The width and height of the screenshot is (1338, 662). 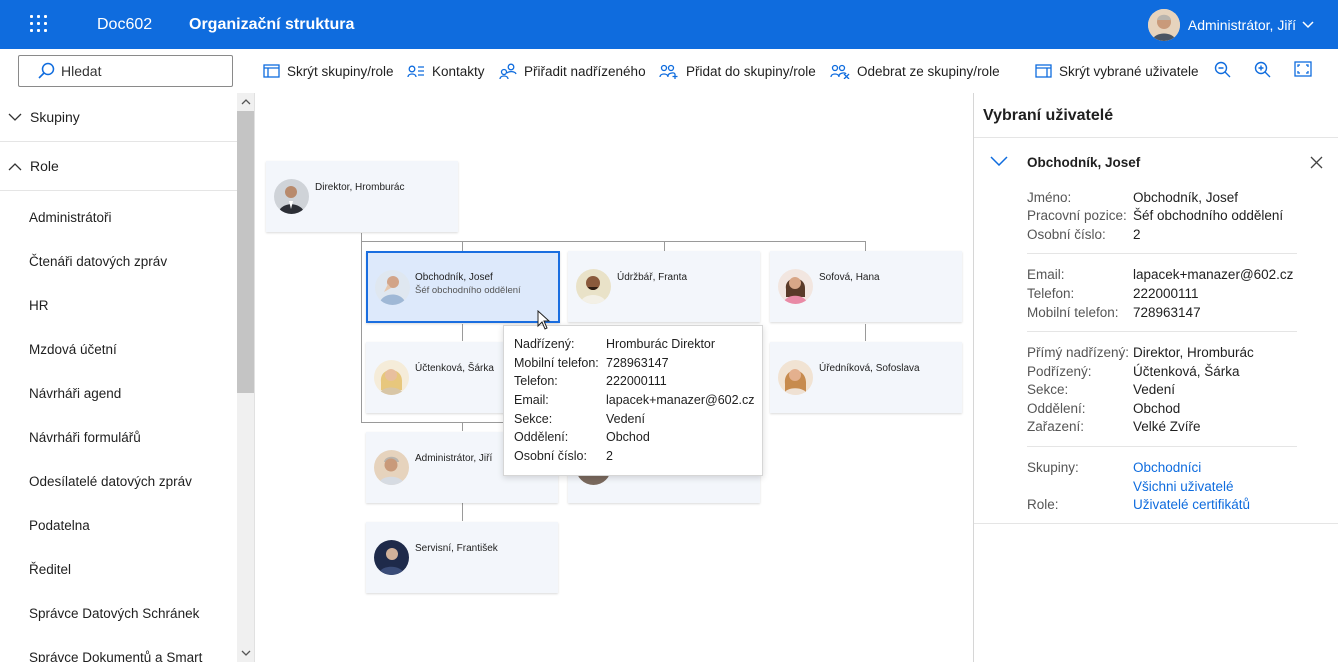 What do you see at coordinates (360, 187) in the screenshot?
I see `card-name: Direktor, Hromburác` at bounding box center [360, 187].